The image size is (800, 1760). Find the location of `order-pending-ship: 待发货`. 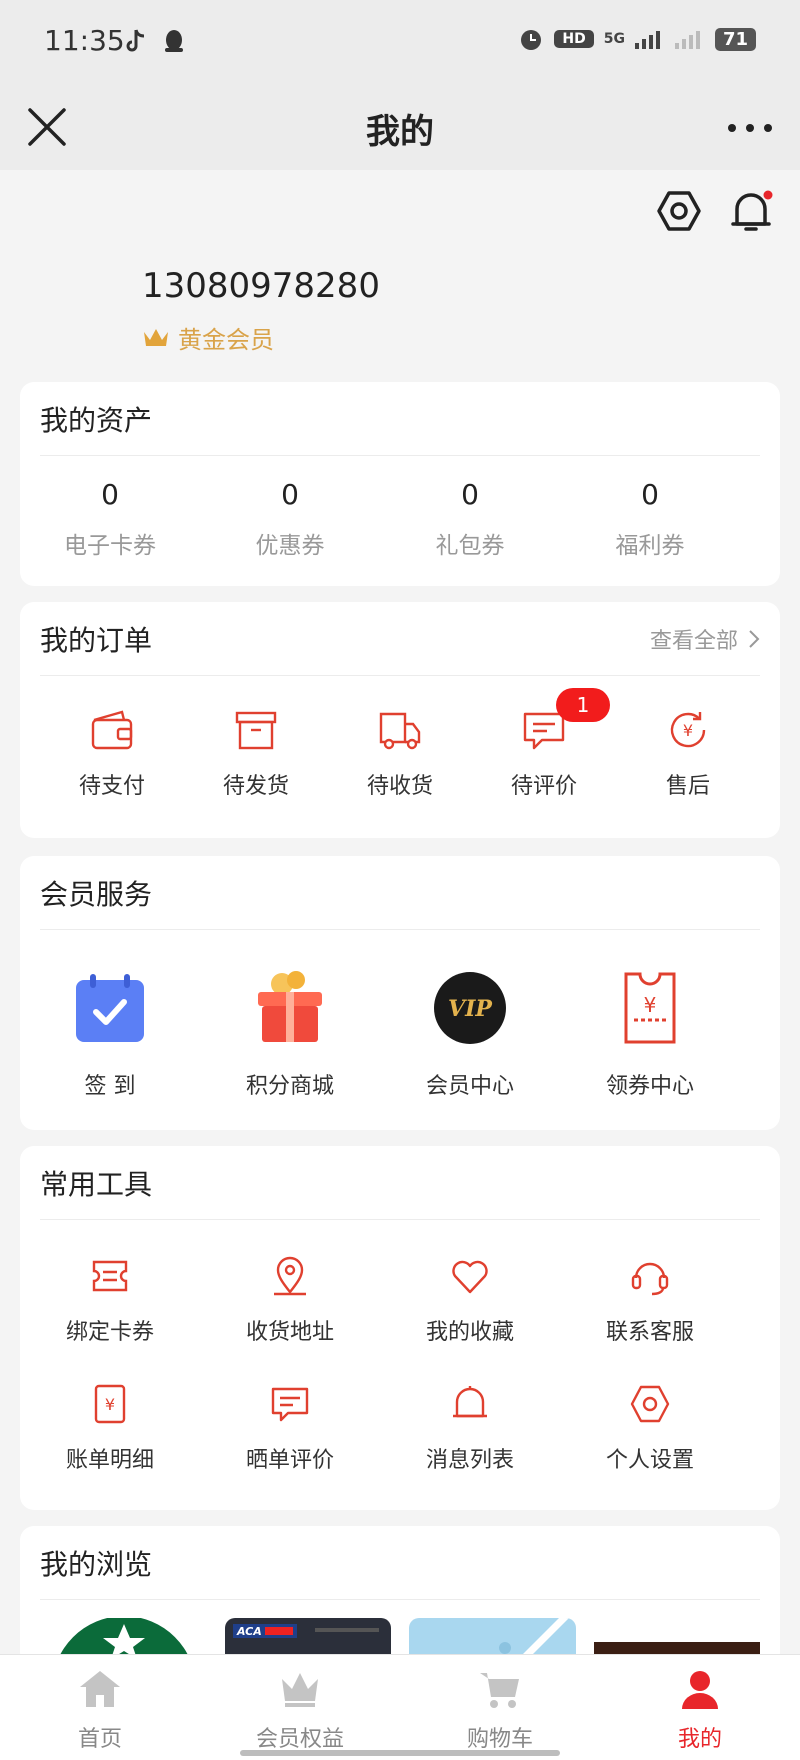

order-pending-ship: 待发货 is located at coordinates (256, 753).